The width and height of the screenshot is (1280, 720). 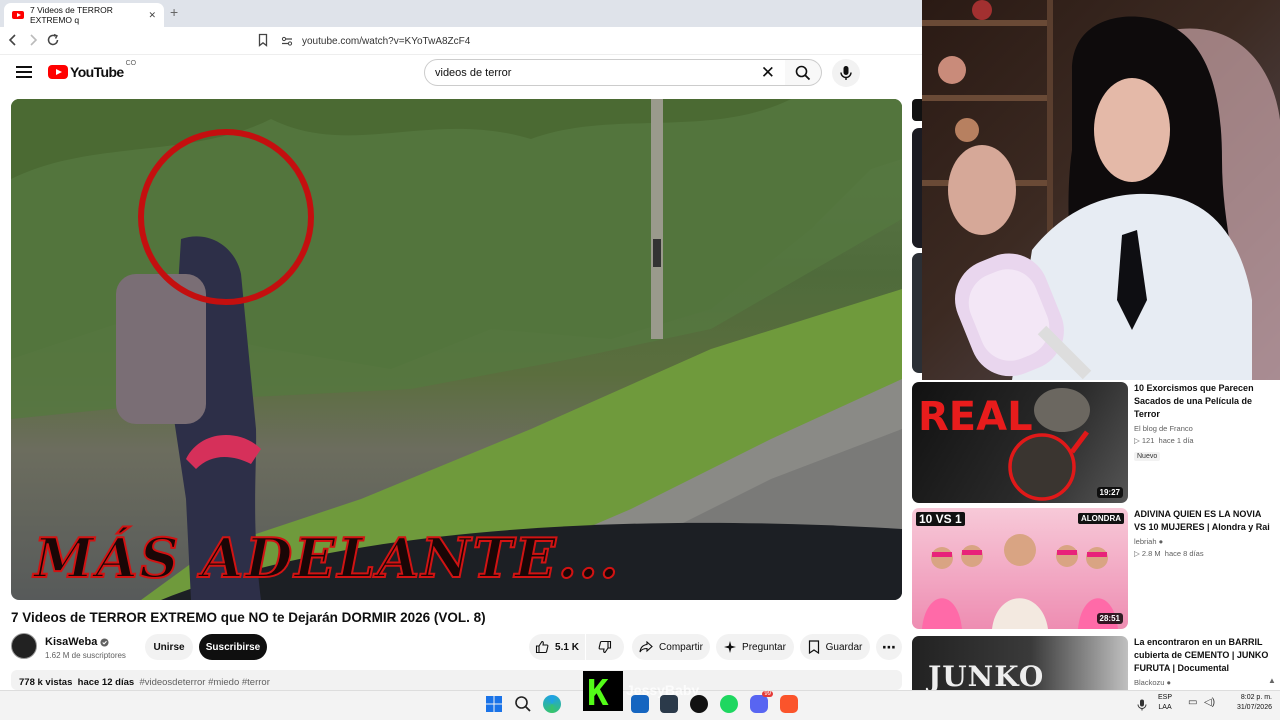 I want to click on search-button, so click(x=803, y=72).